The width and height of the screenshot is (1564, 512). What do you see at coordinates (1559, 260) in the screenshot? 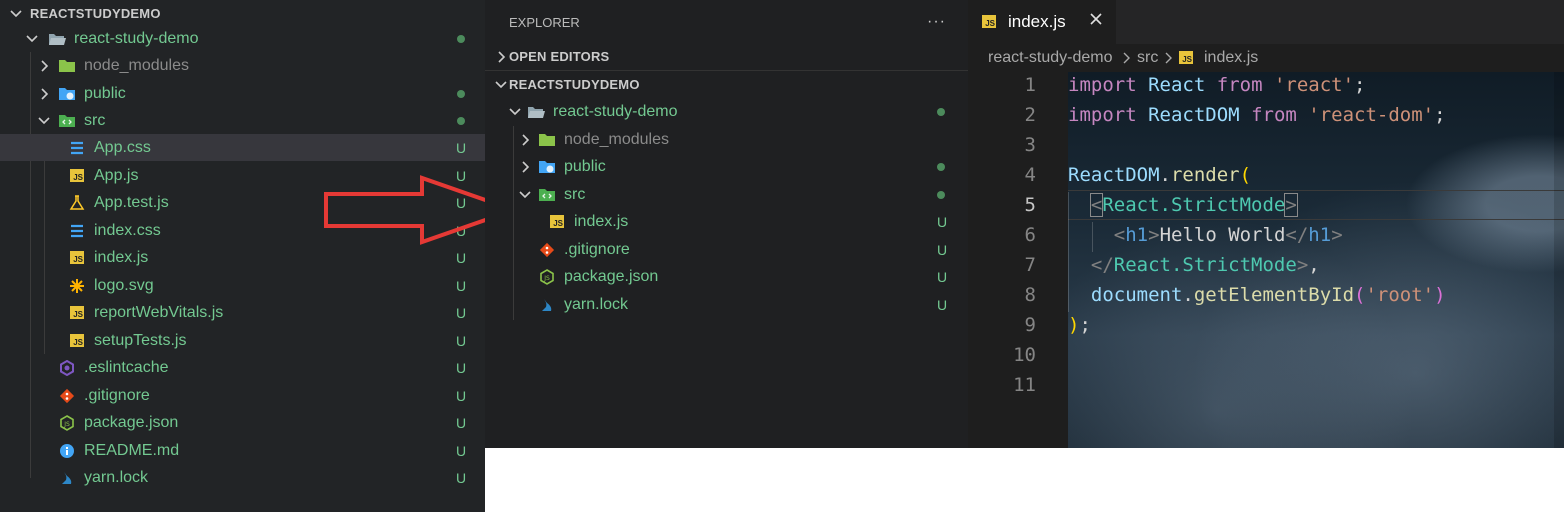
I see `editor-scrollbar` at bounding box center [1559, 260].